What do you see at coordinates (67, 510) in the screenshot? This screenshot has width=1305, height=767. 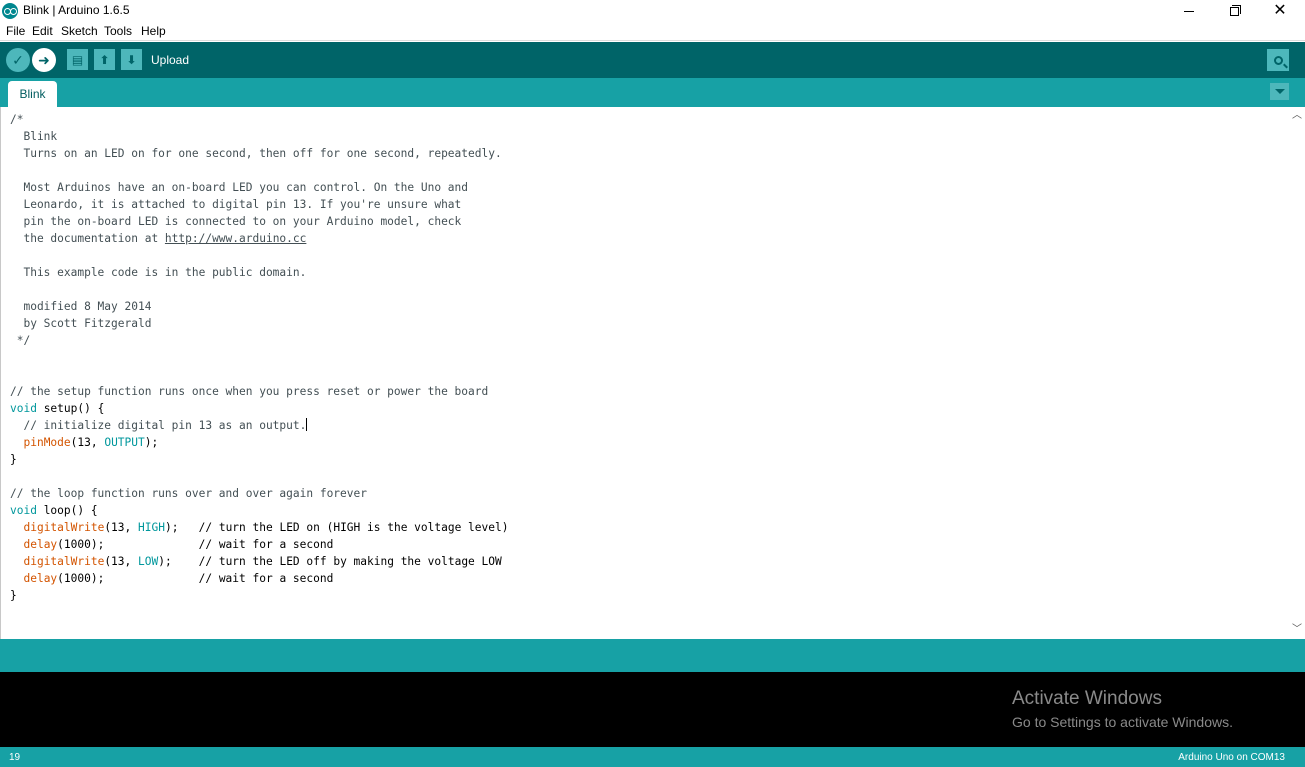 I see `code-line: loop() {` at bounding box center [67, 510].